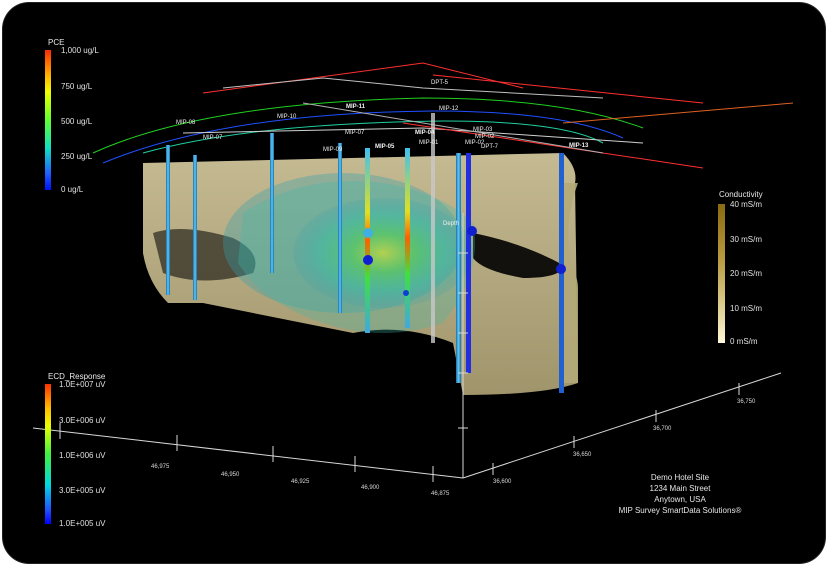  What do you see at coordinates (490, 147) in the screenshot?
I see `well-label: DPT-7` at bounding box center [490, 147].